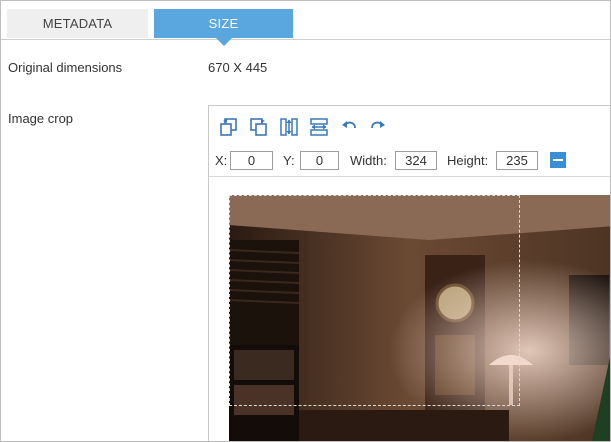  What do you see at coordinates (65, 67) in the screenshot?
I see `original-dimensions-label: Original dimensions` at bounding box center [65, 67].